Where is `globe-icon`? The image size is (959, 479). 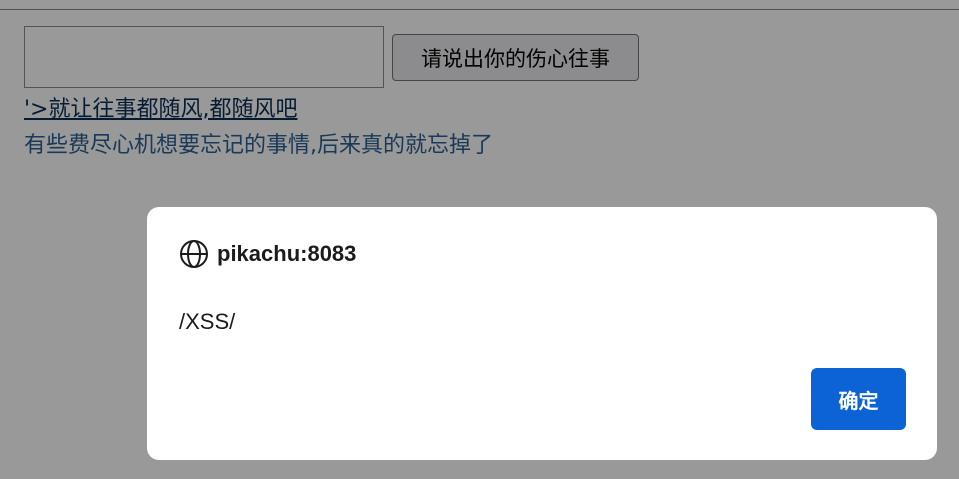 globe-icon is located at coordinates (194, 254).